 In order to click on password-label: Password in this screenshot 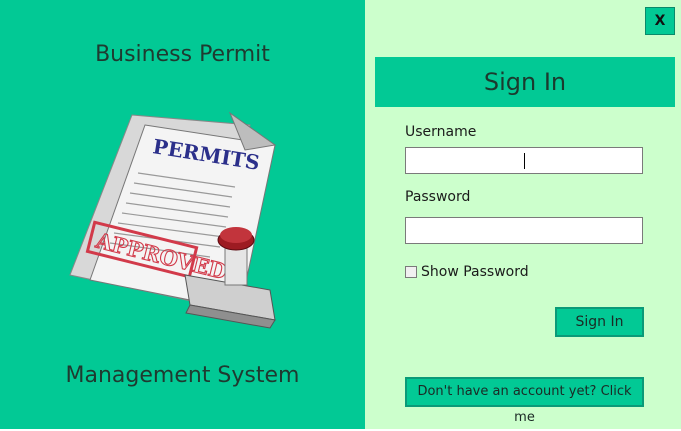, I will do `click(438, 197)`.